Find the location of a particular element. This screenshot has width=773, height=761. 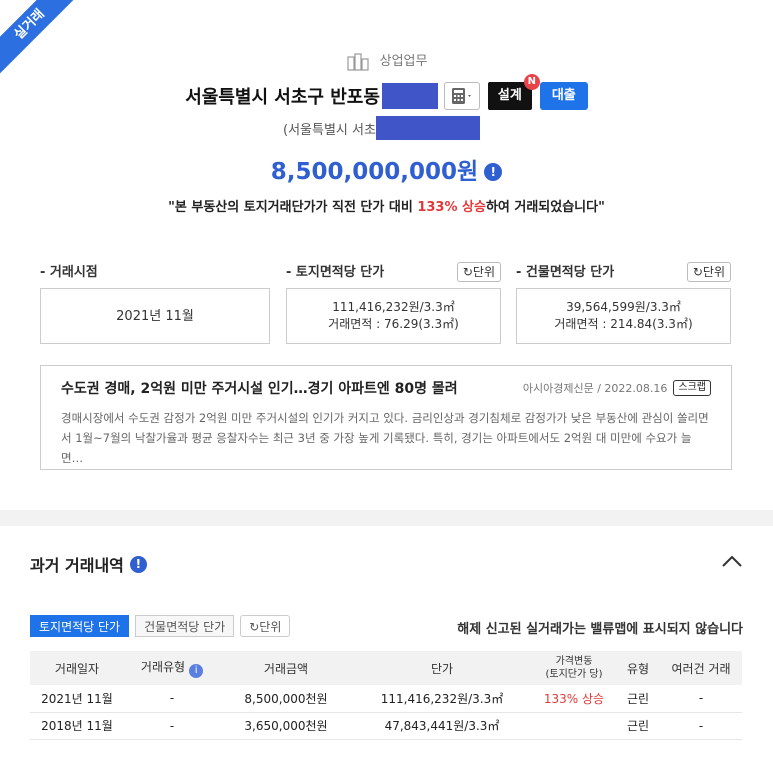

building-icon is located at coordinates (357, 61).